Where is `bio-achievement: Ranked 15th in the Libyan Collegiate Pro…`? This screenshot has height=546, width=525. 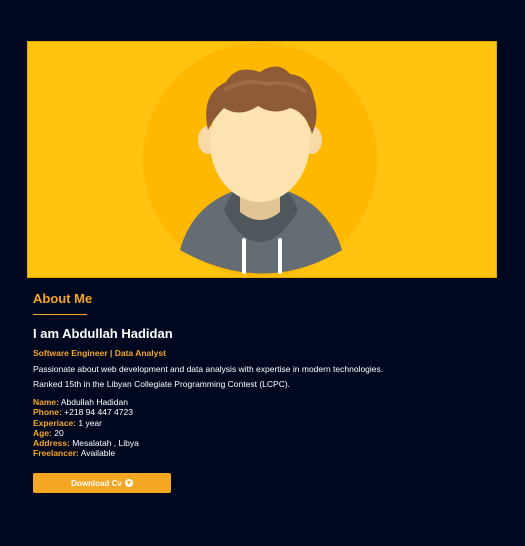
bio-achievement: Ranked 15th in the Libyan Collegiate Pro… is located at coordinates (162, 384).